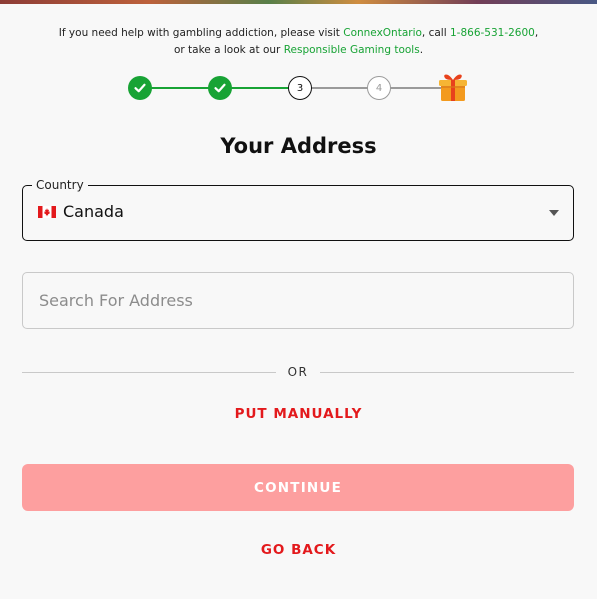 The height and width of the screenshot is (599, 597). What do you see at coordinates (492, 33) in the screenshot?
I see `helpline-phone-link: 1-866-531-2600` at bounding box center [492, 33].